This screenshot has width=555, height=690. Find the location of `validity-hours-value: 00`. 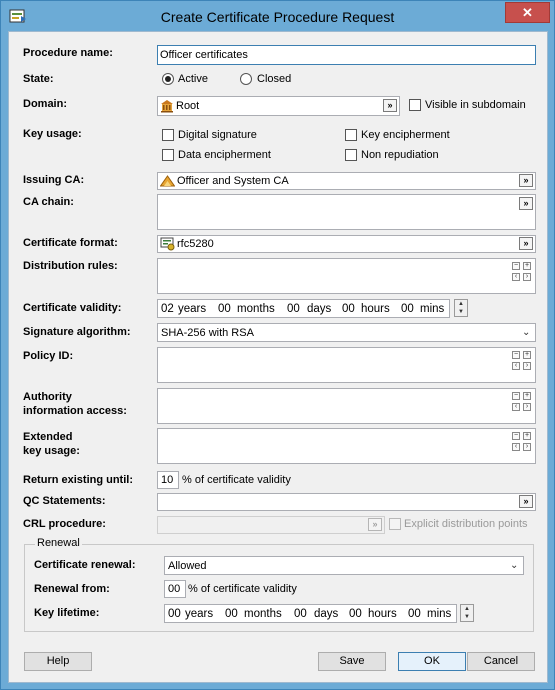

validity-hours-value: 00 is located at coordinates (348, 309).